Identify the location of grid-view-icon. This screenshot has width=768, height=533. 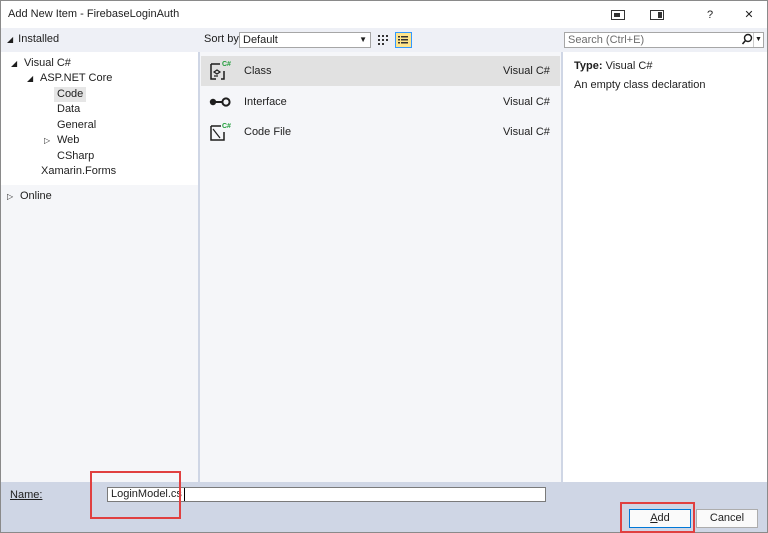
(383, 40).